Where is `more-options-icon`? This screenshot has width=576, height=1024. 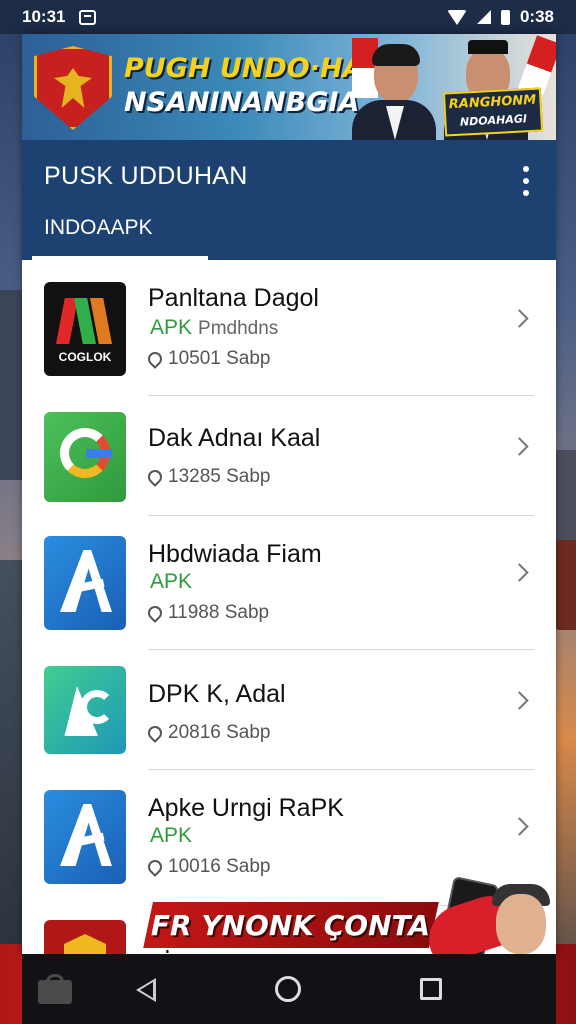 more-options-icon is located at coordinates (526, 181).